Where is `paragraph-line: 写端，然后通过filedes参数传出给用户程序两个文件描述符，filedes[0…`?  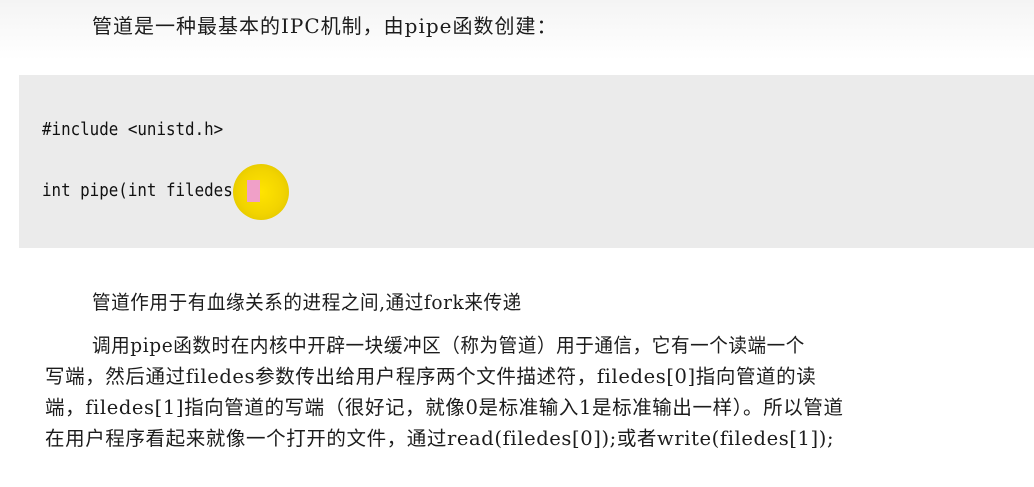
paragraph-line: 写端，然后通过filedes参数传出给用户程序两个文件描述符，filedes[0… is located at coordinates (431, 376).